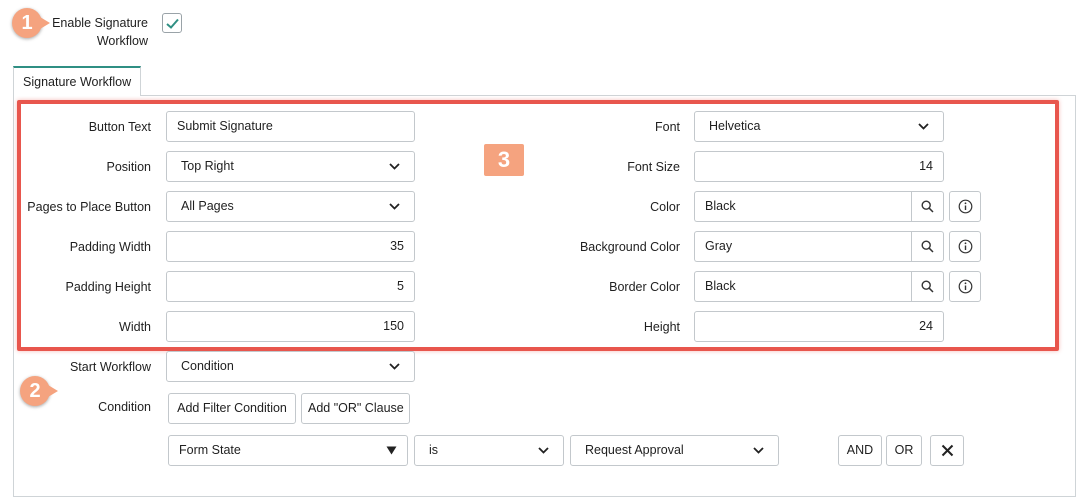 The width and height of the screenshot is (1089, 500). I want to click on remove-condition-button, so click(947, 450).